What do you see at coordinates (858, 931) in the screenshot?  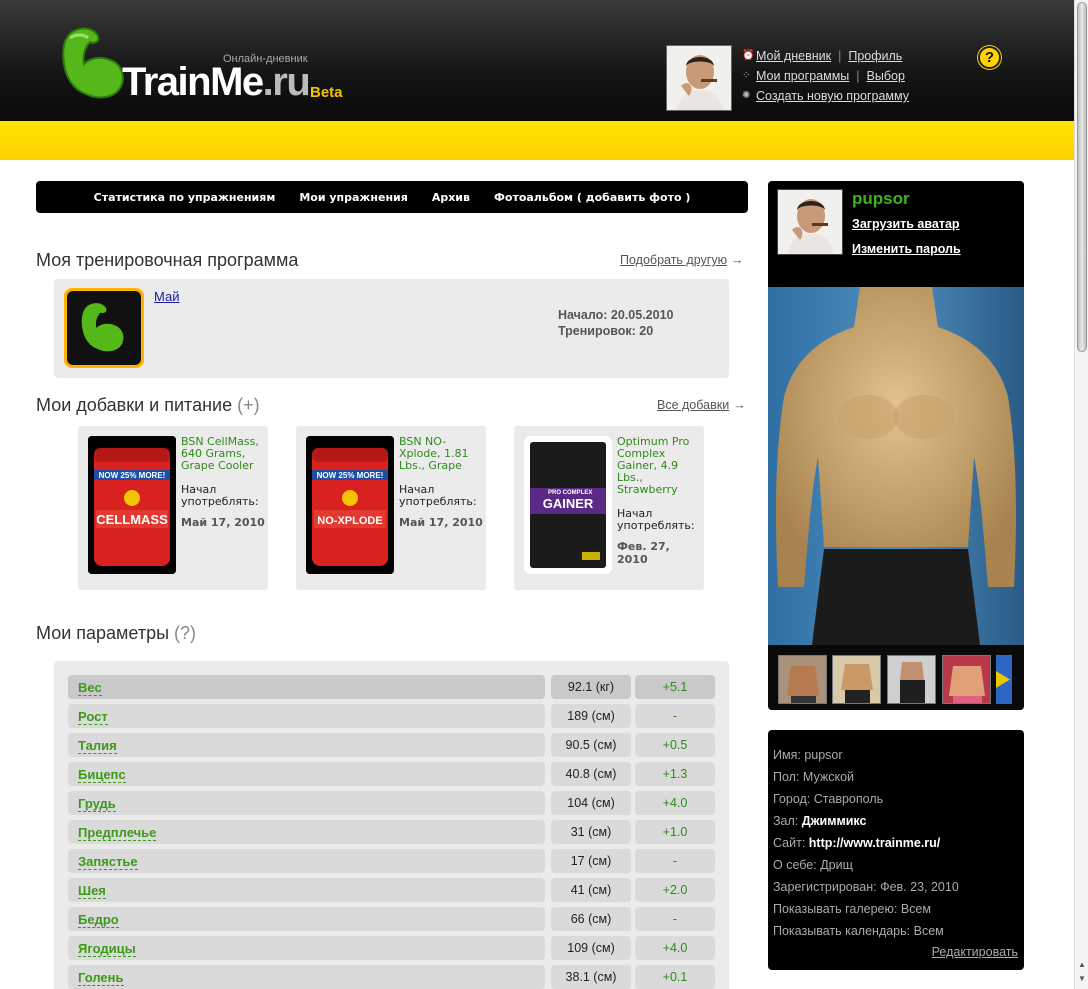 I see `info-show-calendar: Показывать календарь: Всем` at bounding box center [858, 931].